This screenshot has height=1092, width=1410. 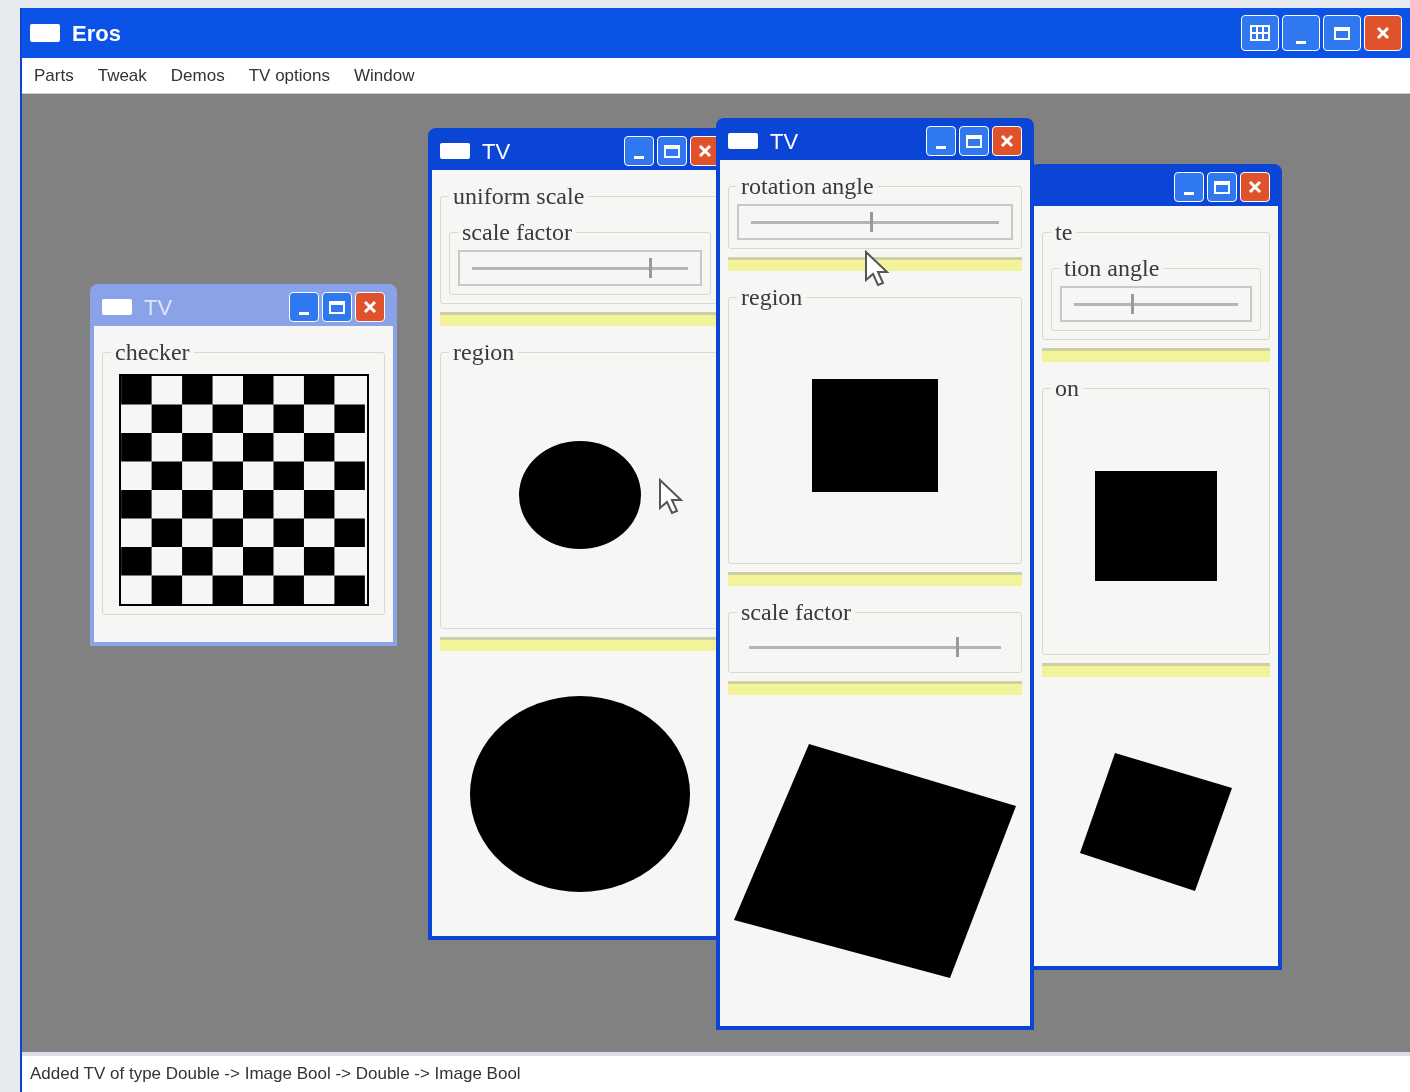 What do you see at coordinates (1112, 268) in the screenshot?
I see `group-label: tion angle` at bounding box center [1112, 268].